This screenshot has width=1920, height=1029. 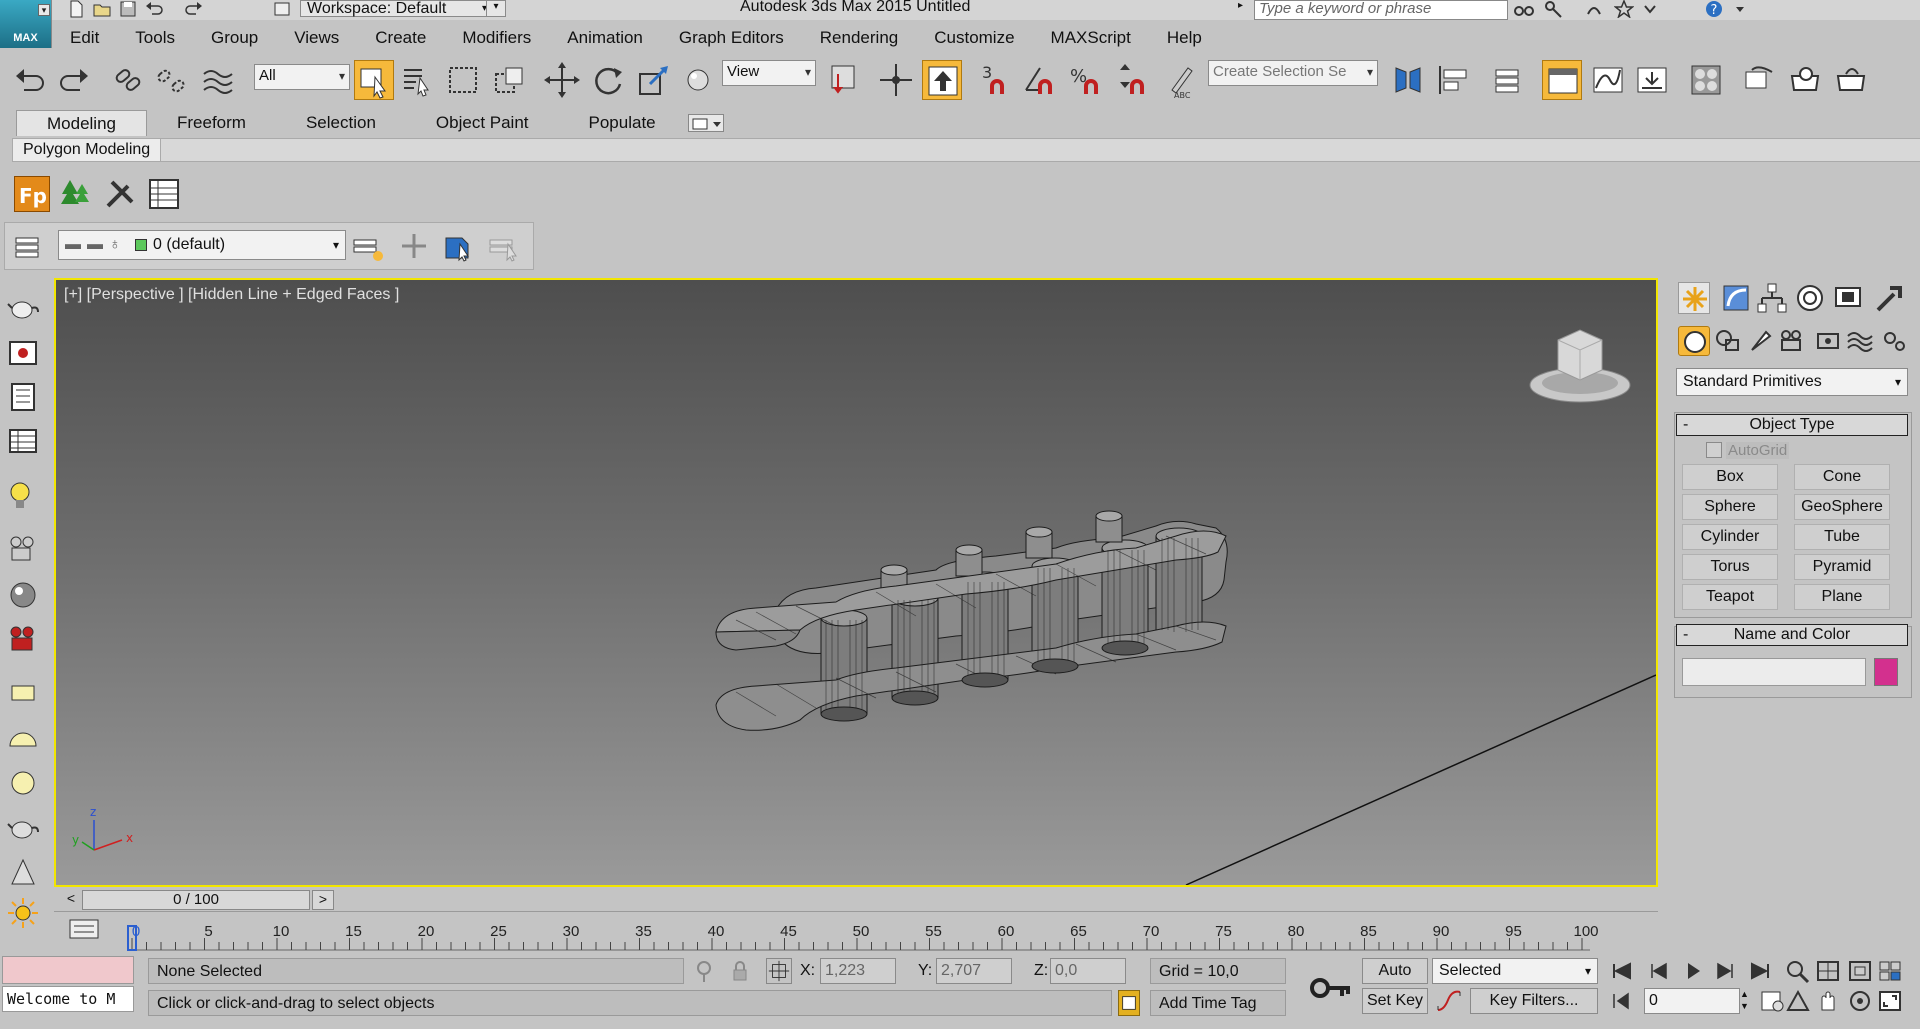 What do you see at coordinates (316, 38) in the screenshot?
I see `menu-views: Views` at bounding box center [316, 38].